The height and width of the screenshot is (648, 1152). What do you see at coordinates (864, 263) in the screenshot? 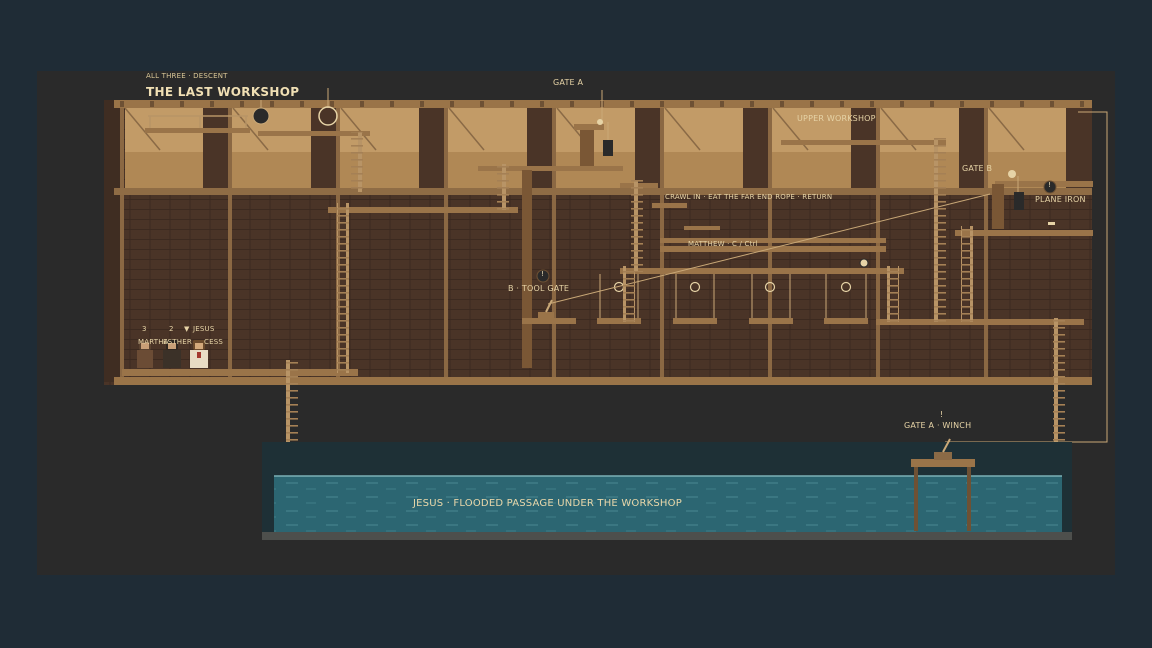
I see `rope-pulley` at bounding box center [864, 263].